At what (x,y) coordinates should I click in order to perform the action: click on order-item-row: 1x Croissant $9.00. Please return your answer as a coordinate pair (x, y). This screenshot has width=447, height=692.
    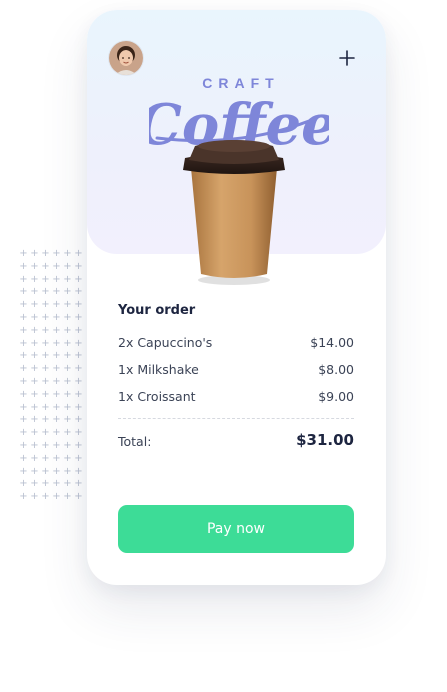
    Looking at the image, I should click on (236, 396).